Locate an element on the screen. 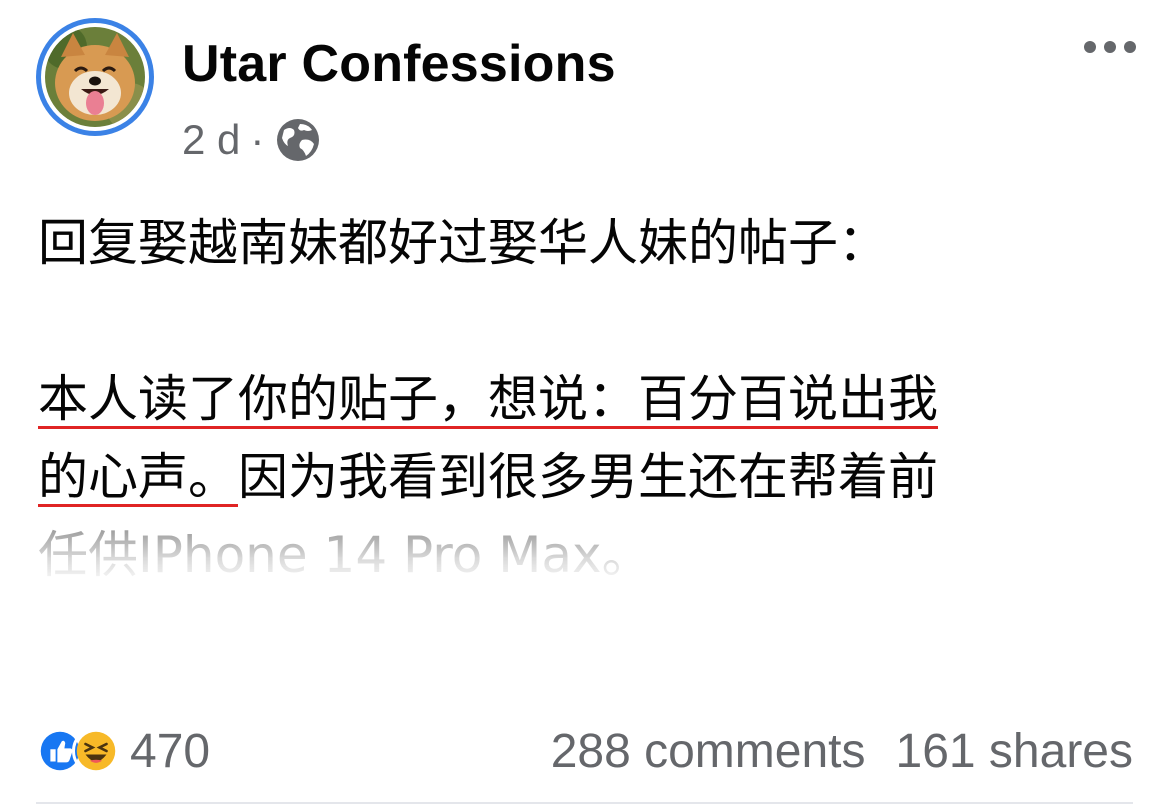 The width and height of the screenshot is (1169, 808). post-meta: 2 d · is located at coordinates (252, 140).